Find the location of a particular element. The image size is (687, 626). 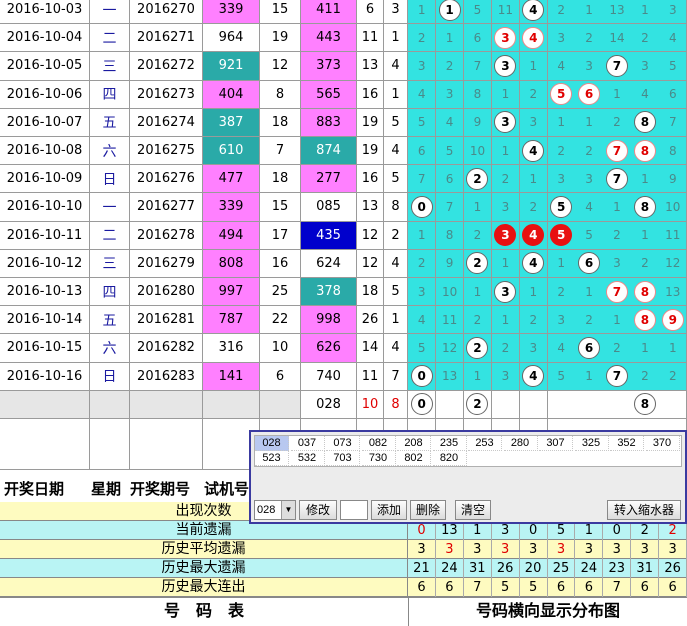

number-list-item: 037 is located at coordinates (307, 443).